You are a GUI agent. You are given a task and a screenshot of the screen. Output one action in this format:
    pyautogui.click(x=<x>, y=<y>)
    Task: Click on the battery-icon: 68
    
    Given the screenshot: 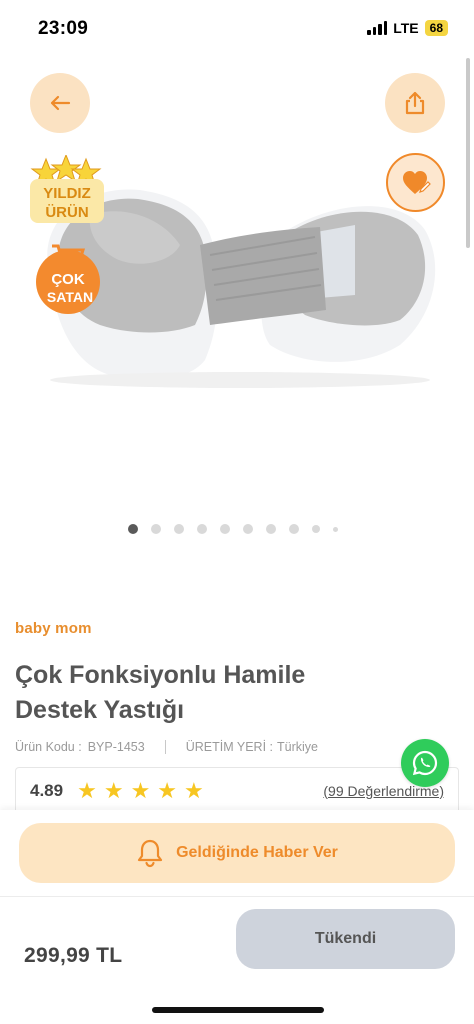 What is the action you would take?
    pyautogui.click(x=436, y=28)
    